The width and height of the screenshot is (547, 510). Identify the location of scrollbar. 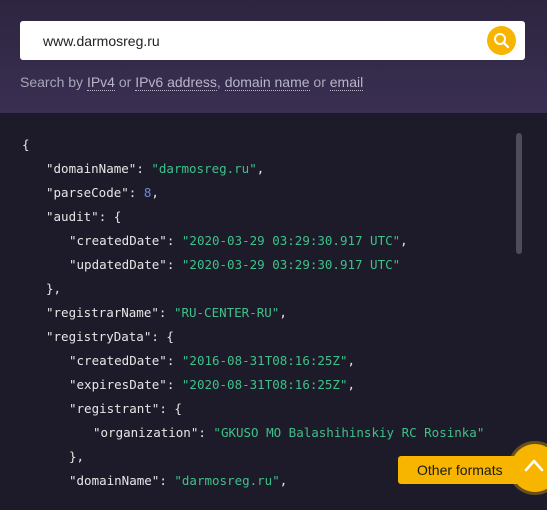
(519, 193).